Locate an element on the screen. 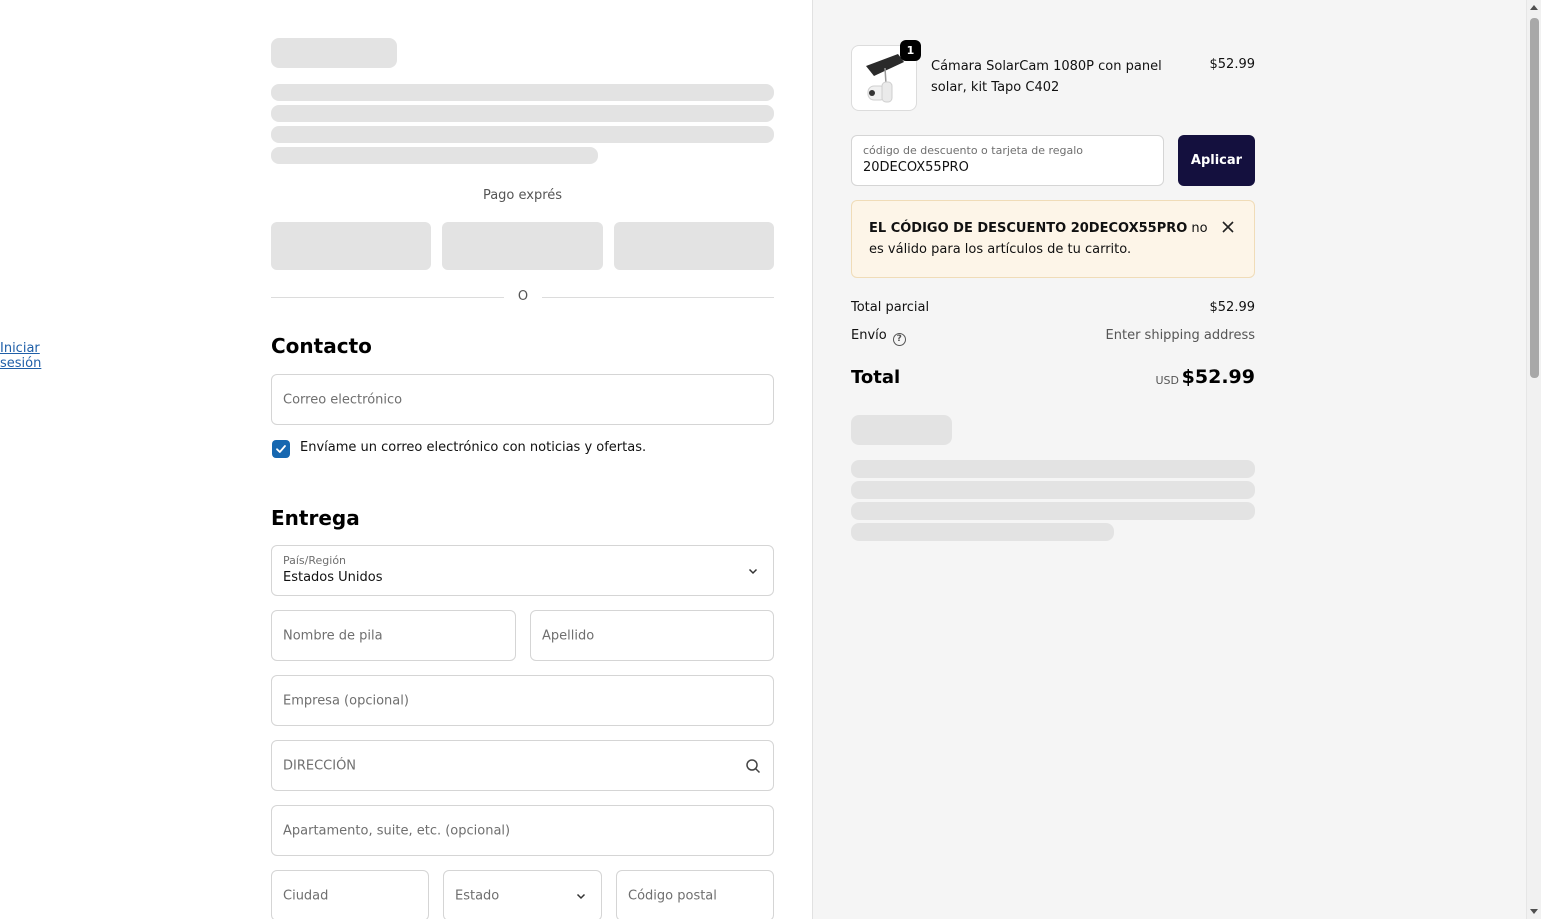 Image resolution: width=1541 pixels, height=919 pixels. total-label: Total is located at coordinates (876, 377).